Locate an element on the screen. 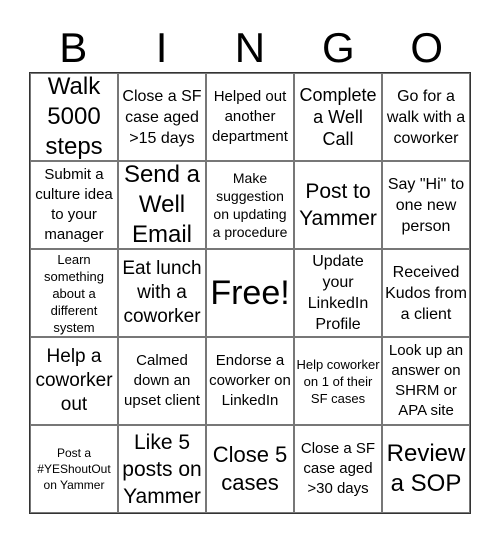 Image resolution: width=500 pixels, height=544 pixels. bingo-cell-text: Calmed down an upset client is located at coordinates (162, 380).